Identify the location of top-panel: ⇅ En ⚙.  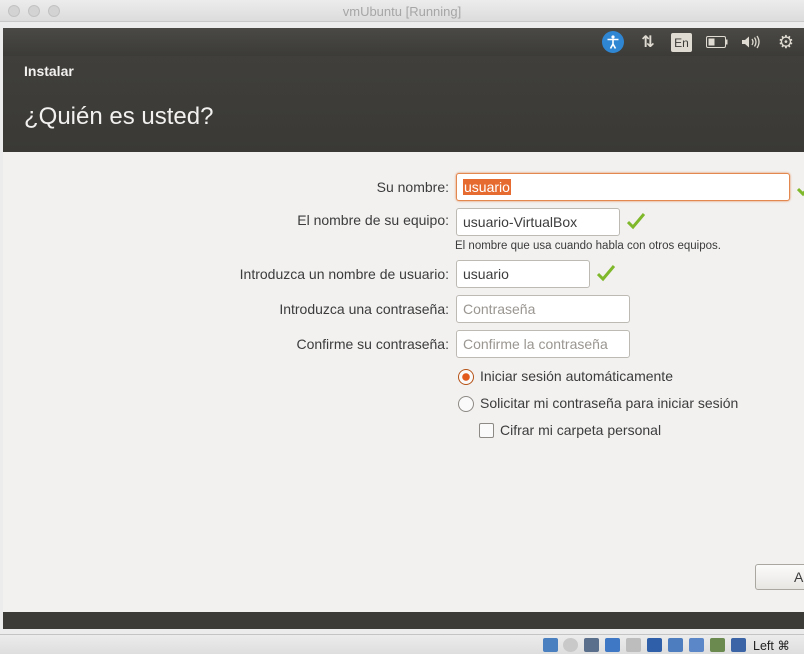
(403, 42).